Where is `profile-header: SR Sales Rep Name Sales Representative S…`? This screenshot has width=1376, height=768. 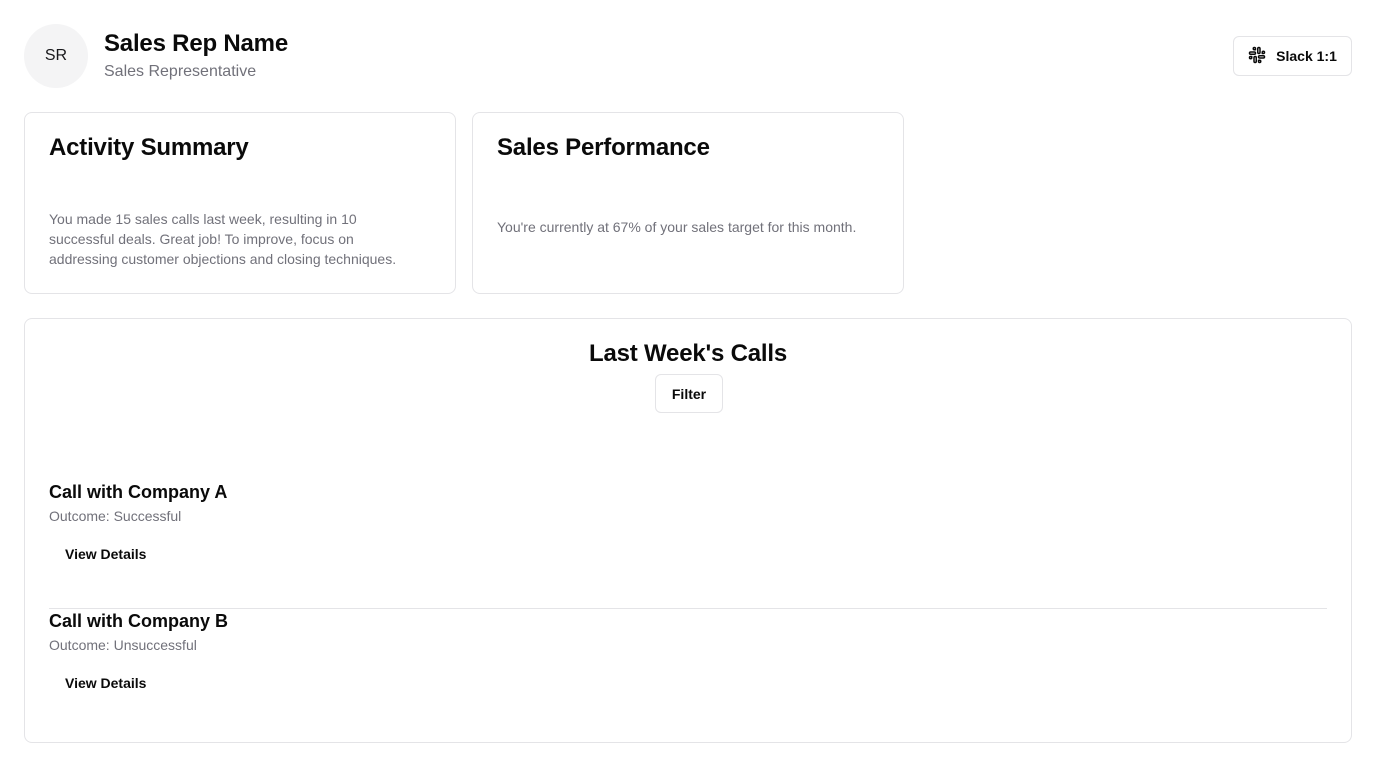
profile-header: SR Sales Rep Name Sales Representative S… is located at coordinates (688, 56).